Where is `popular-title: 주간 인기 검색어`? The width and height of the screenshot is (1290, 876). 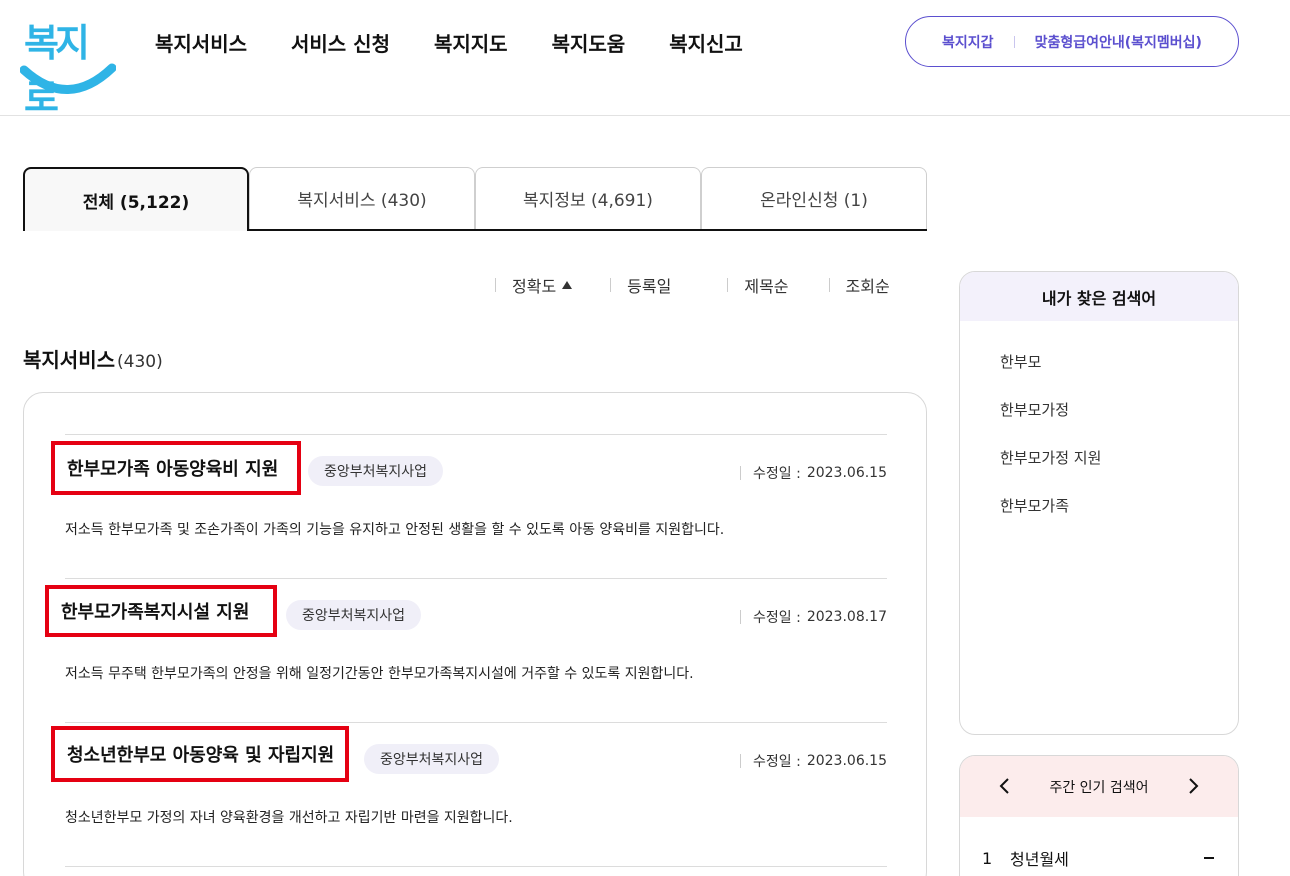 popular-title: 주간 인기 검색어 is located at coordinates (1099, 787).